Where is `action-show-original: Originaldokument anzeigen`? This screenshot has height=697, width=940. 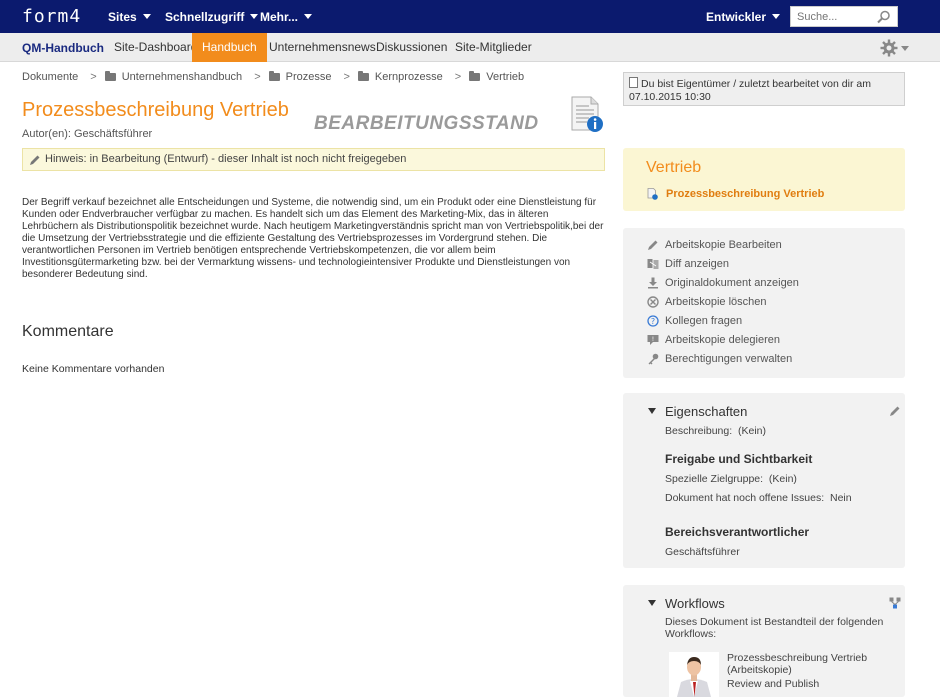
action-show-original: Originaldokument anzeigen is located at coordinates (723, 283).